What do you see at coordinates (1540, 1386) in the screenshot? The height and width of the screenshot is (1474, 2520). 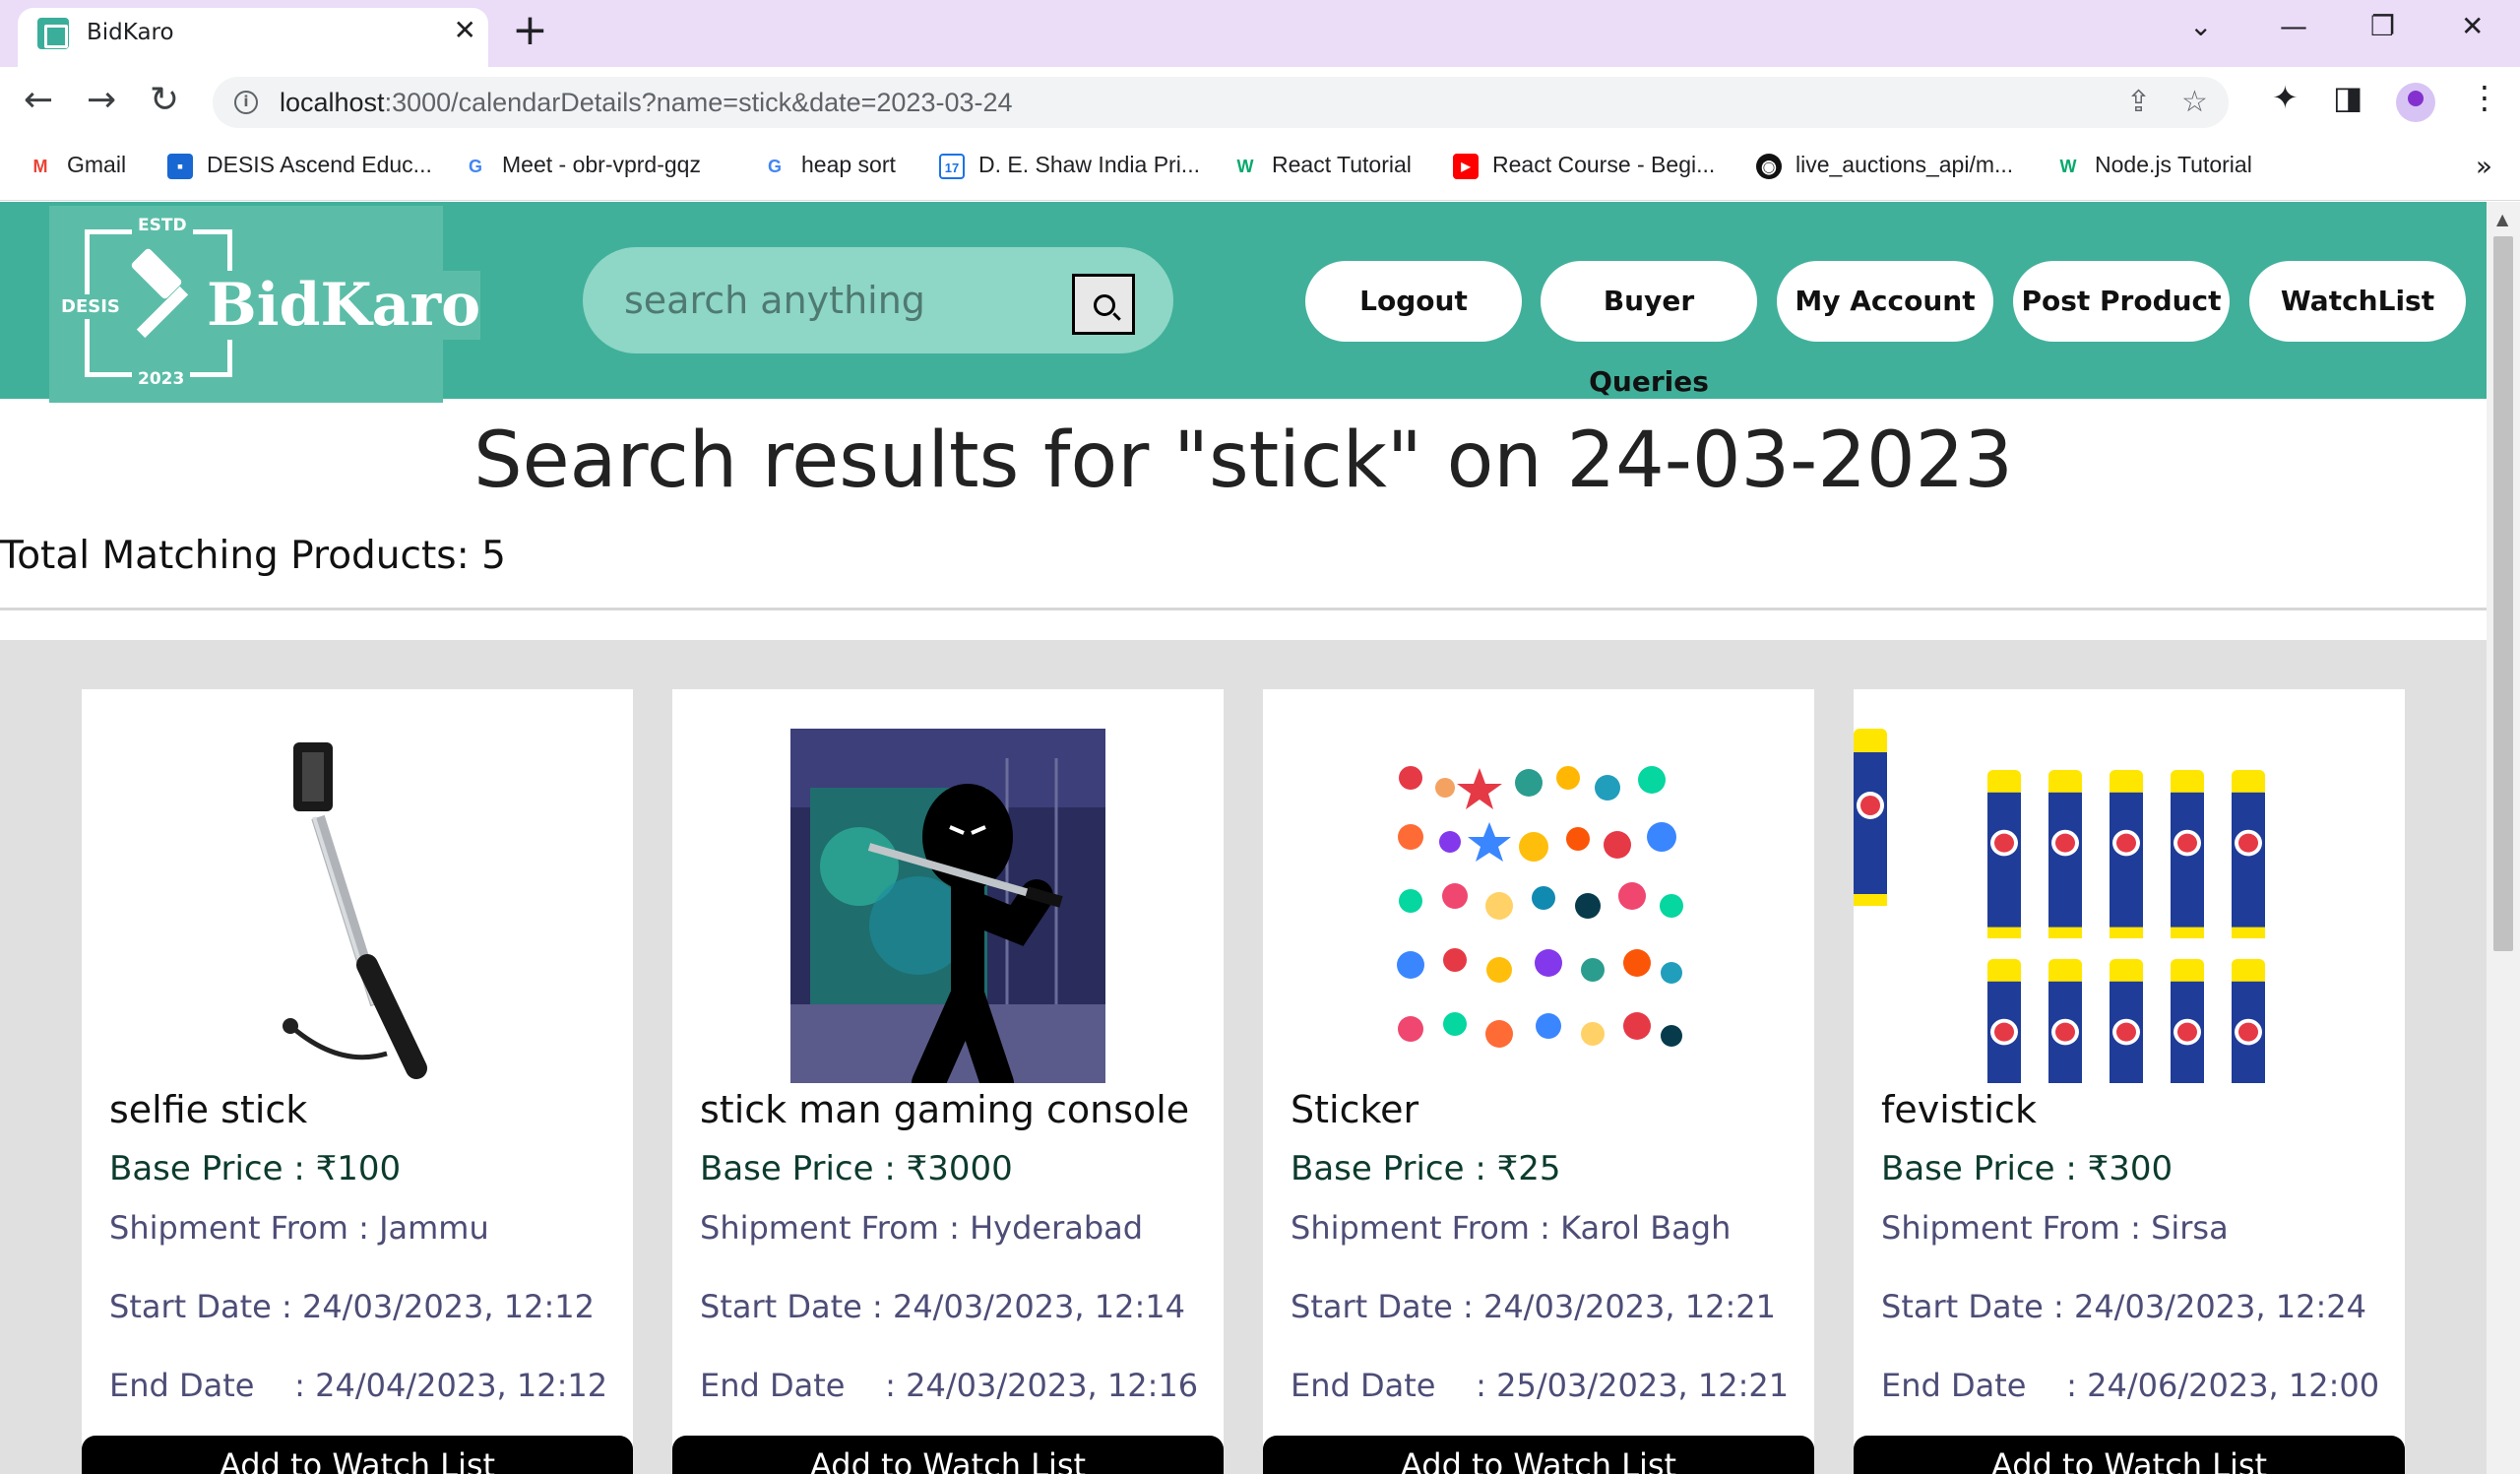 I see `product-end-date: End Date : 25/03/2023, 12:21` at bounding box center [1540, 1386].